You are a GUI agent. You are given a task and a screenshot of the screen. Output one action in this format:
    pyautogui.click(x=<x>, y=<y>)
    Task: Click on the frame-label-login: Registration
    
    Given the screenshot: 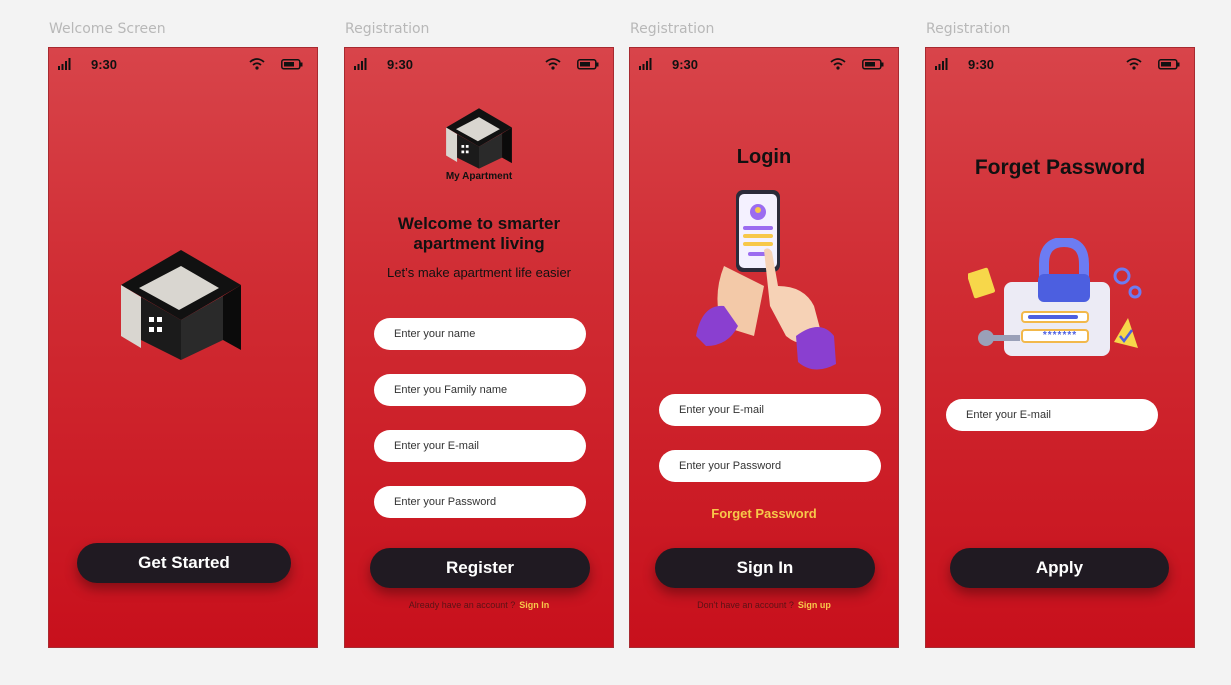 What is the action you would take?
    pyautogui.click(x=672, y=29)
    